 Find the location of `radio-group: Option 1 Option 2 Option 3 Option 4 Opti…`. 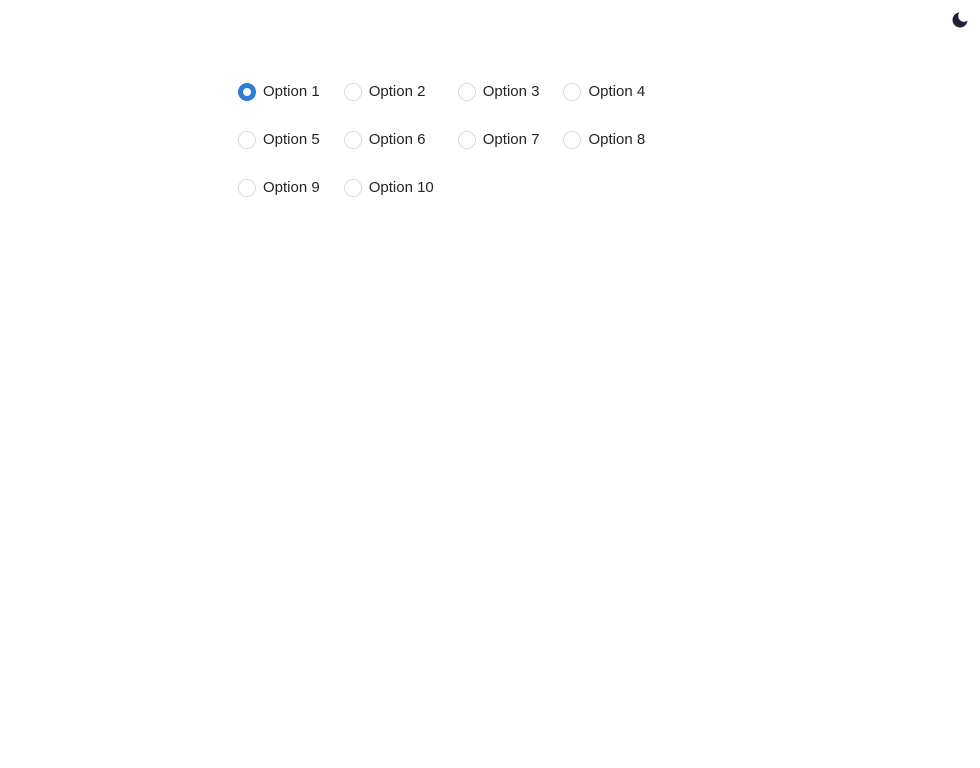

radio-group: Option 1 Option 2 Option 3 Option 4 Opti… is located at coordinates (441, 140).